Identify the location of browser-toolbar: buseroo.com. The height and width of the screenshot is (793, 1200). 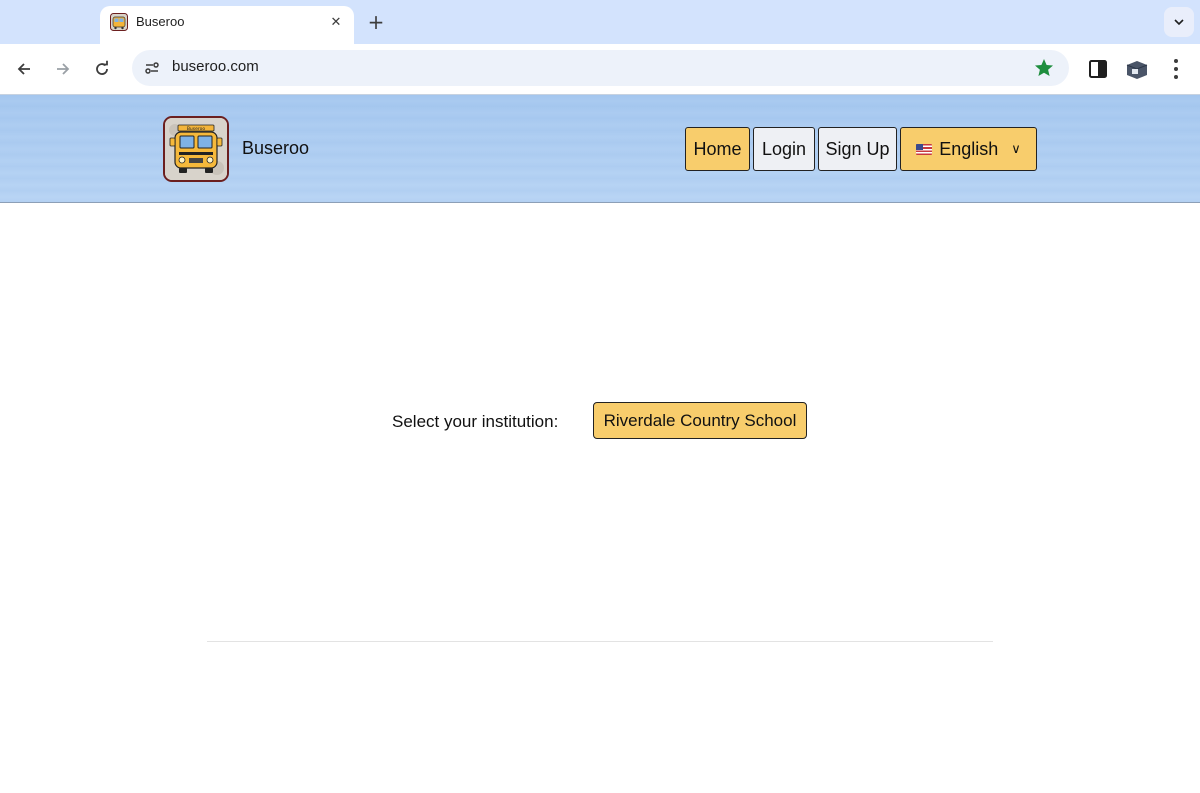
(600, 69).